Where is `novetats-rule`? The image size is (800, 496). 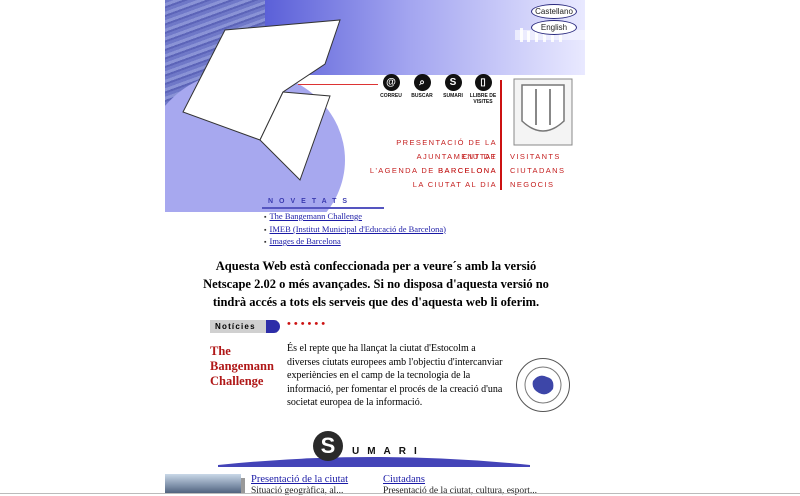
novetats-rule is located at coordinates (323, 208).